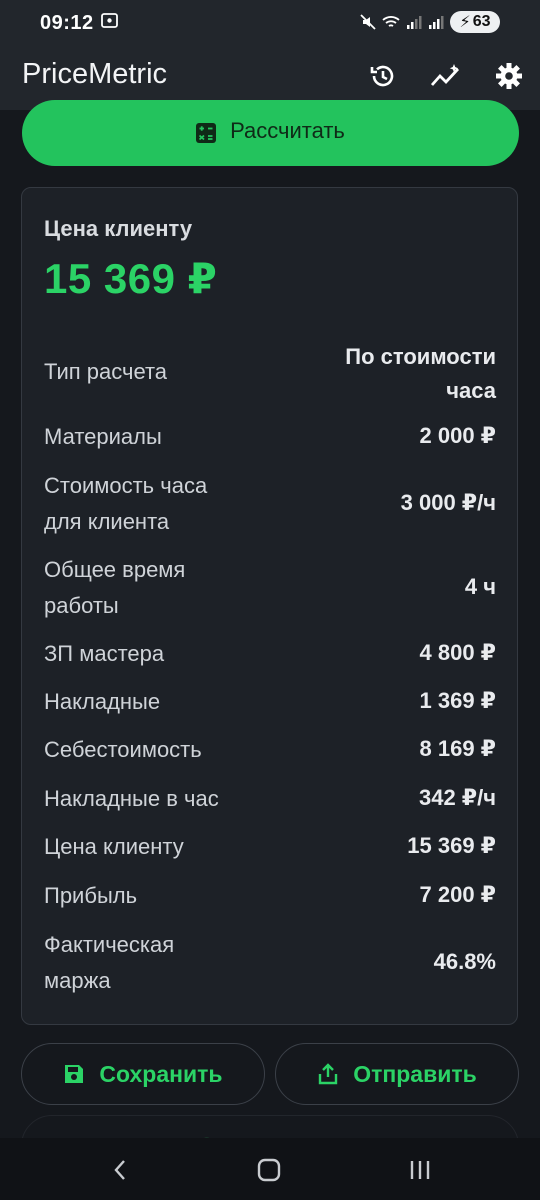 This screenshot has width=540, height=1200. I want to click on save-icon, so click(74, 1074).